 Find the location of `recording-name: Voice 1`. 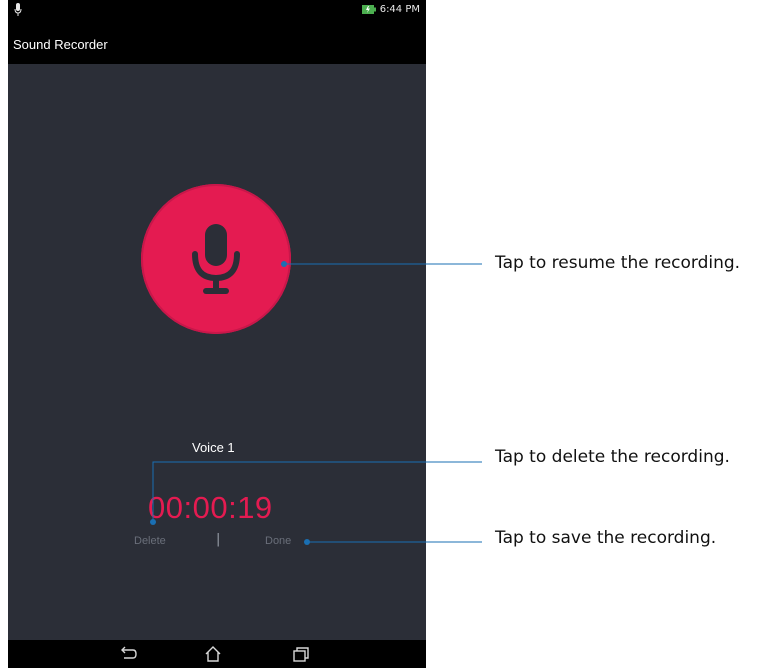

recording-name: Voice 1 is located at coordinates (213, 447).